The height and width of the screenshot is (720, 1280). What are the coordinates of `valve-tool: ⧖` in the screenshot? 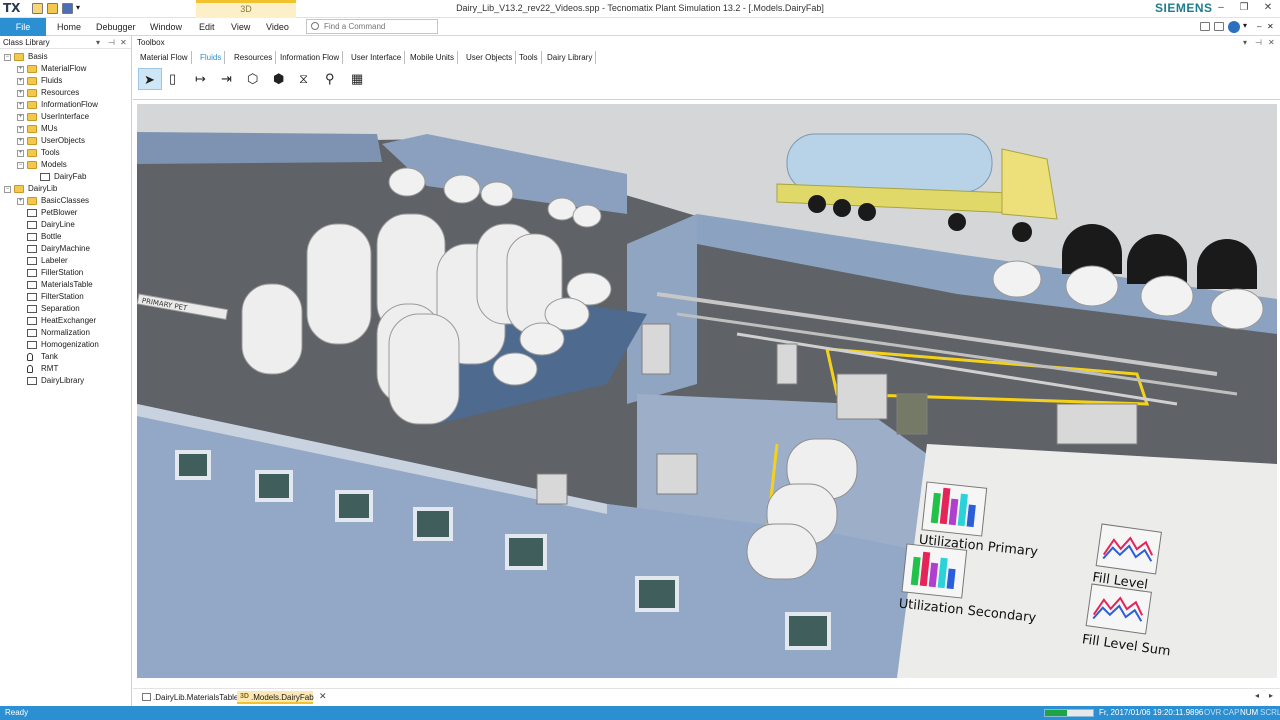 It's located at (306, 79).